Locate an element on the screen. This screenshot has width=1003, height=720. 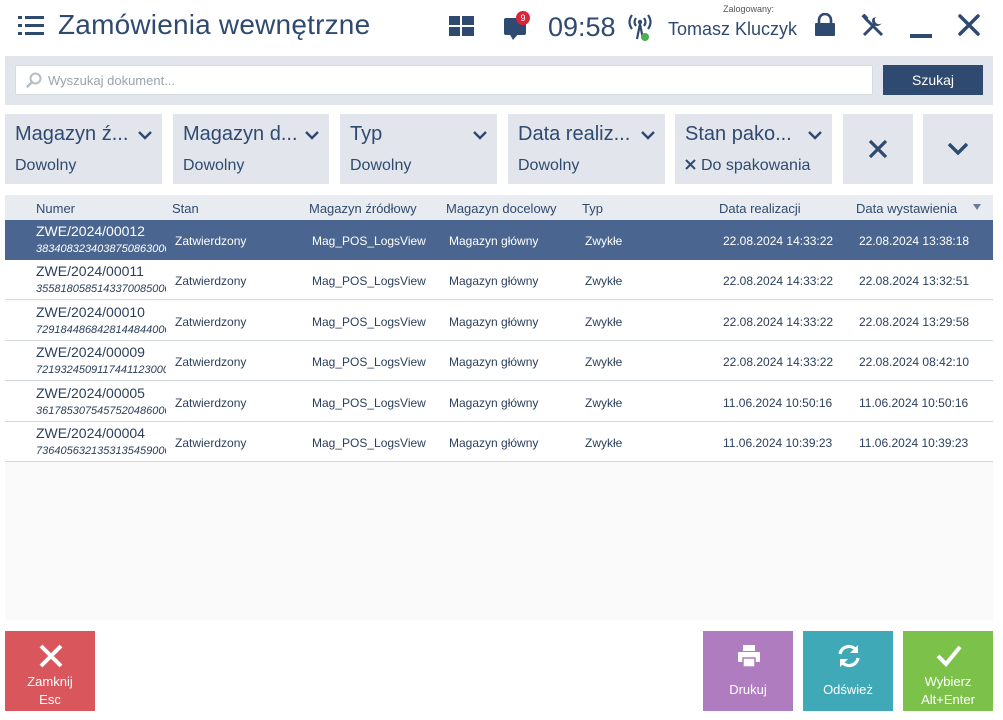
close-window-icon is located at coordinates (969, 25).